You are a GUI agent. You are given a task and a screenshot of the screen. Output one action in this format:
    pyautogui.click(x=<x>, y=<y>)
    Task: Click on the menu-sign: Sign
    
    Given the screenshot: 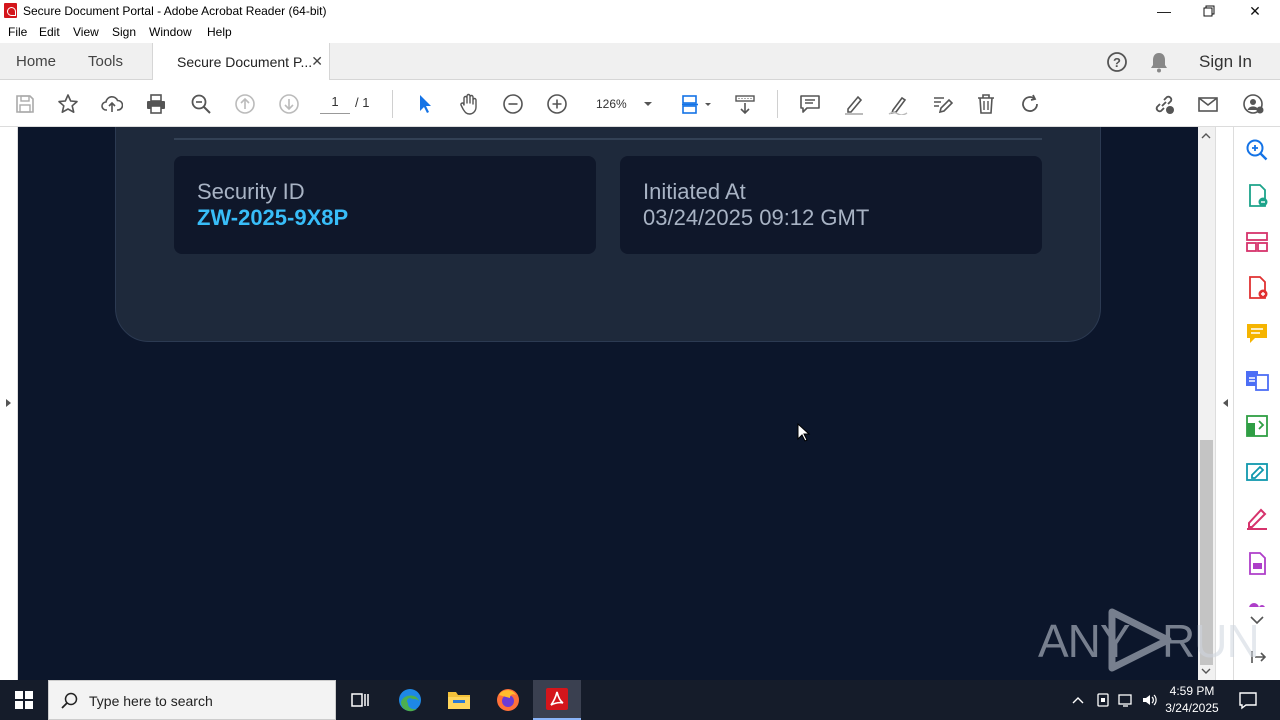 What is the action you would take?
    pyautogui.click(x=124, y=32)
    